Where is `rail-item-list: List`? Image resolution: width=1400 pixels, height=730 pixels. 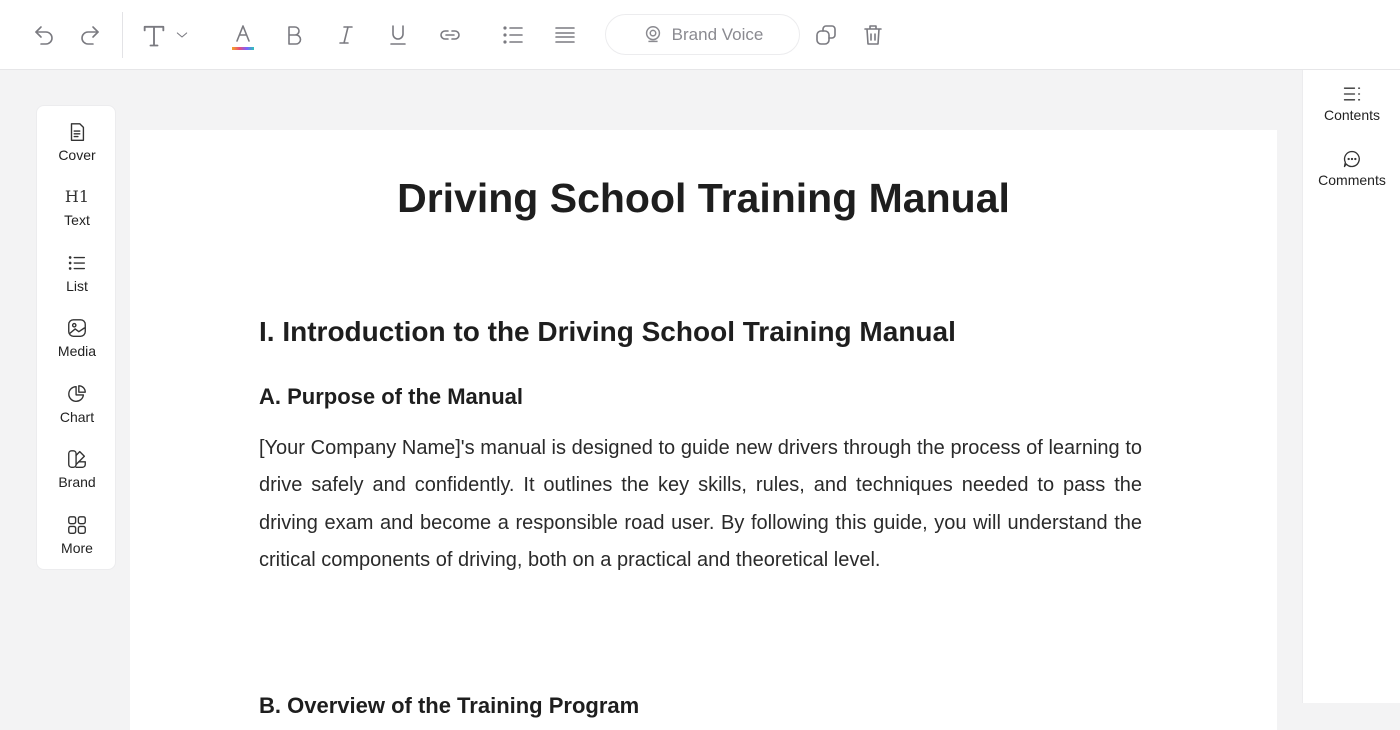
rail-item-list: List is located at coordinates (77, 278).